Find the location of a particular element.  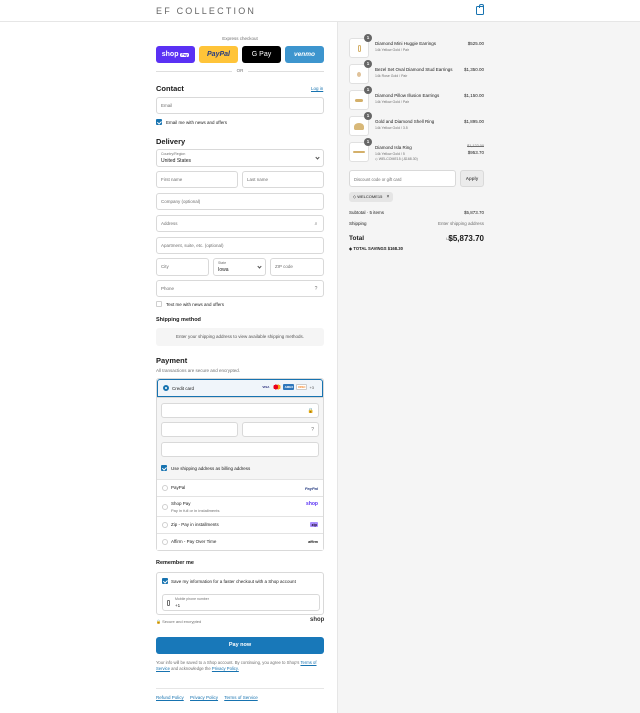

payment-option-credit-card: Credit card VISA MC AMEX DISC +3 is located at coordinates (240, 388).